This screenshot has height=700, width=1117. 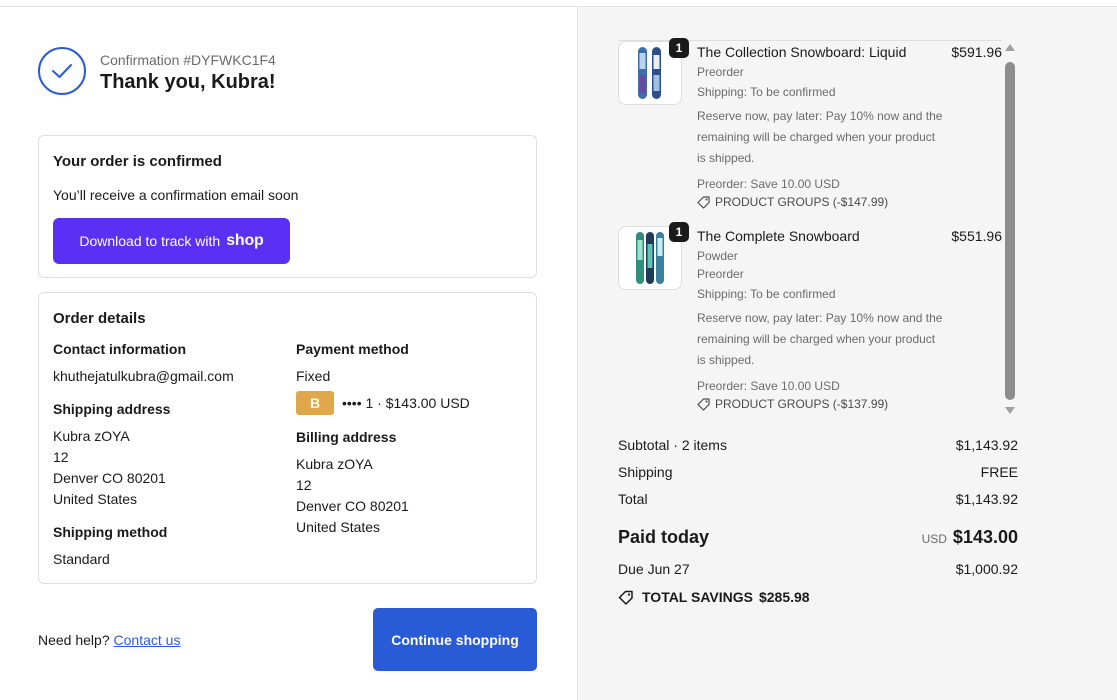 What do you see at coordinates (633, 499) in the screenshot?
I see `total-label: Total` at bounding box center [633, 499].